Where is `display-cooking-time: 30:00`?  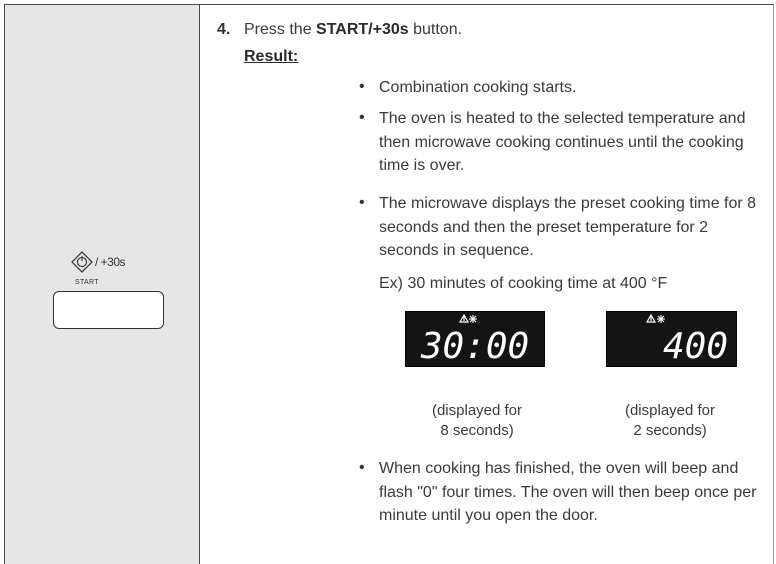 display-cooking-time: 30:00 is located at coordinates (475, 339).